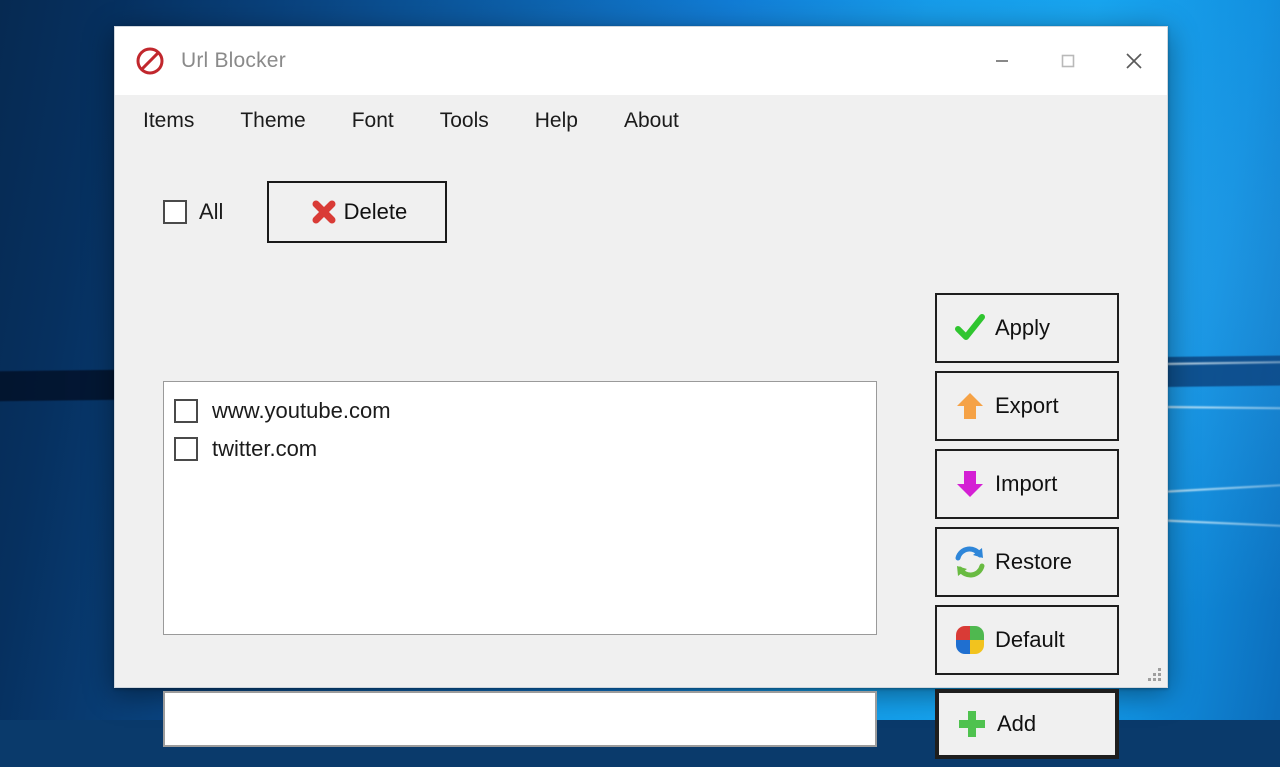  I want to click on add-button: Add, so click(1027, 724).